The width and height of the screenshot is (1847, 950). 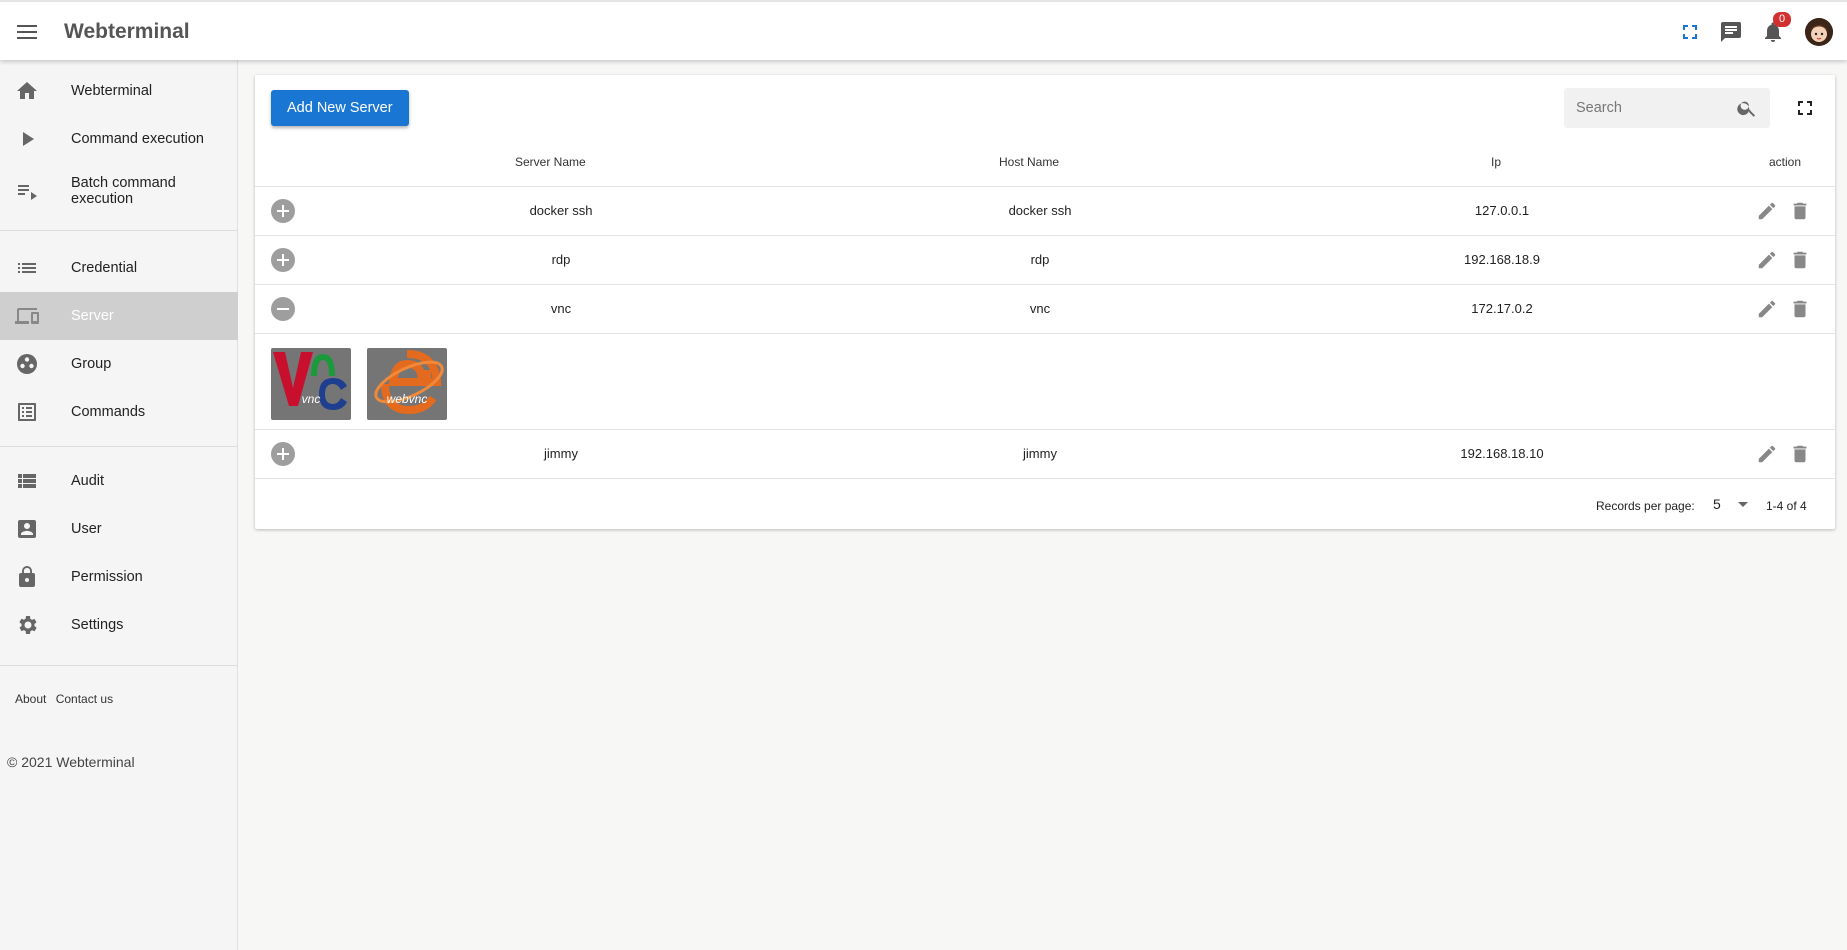 What do you see at coordinates (104, 268) in the screenshot?
I see `sidebar-item-label: Credential` at bounding box center [104, 268].